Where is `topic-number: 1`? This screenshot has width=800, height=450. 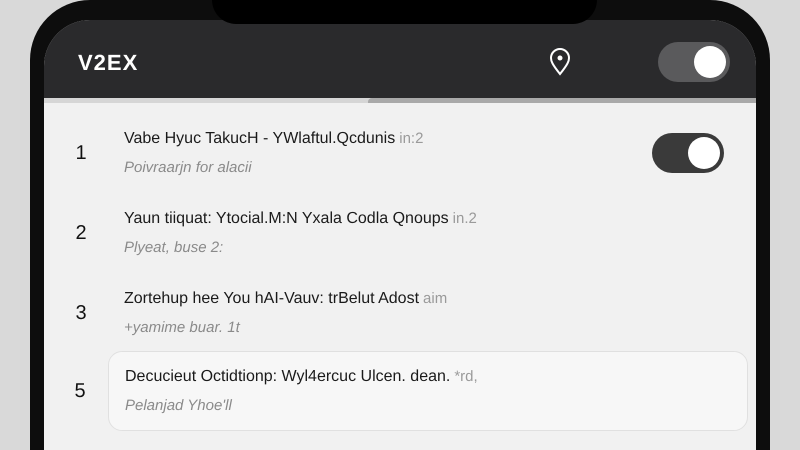 topic-number: 1 is located at coordinates (81, 153).